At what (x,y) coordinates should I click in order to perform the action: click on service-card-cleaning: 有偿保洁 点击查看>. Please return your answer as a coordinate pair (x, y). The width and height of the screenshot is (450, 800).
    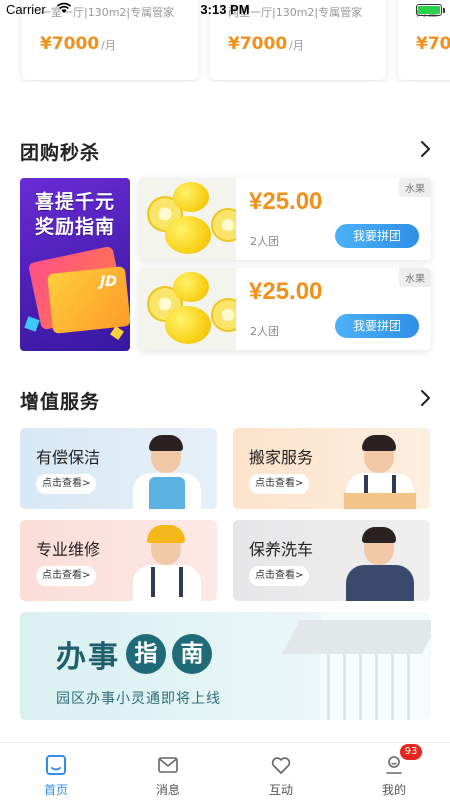
    Looking at the image, I should click on (118, 468).